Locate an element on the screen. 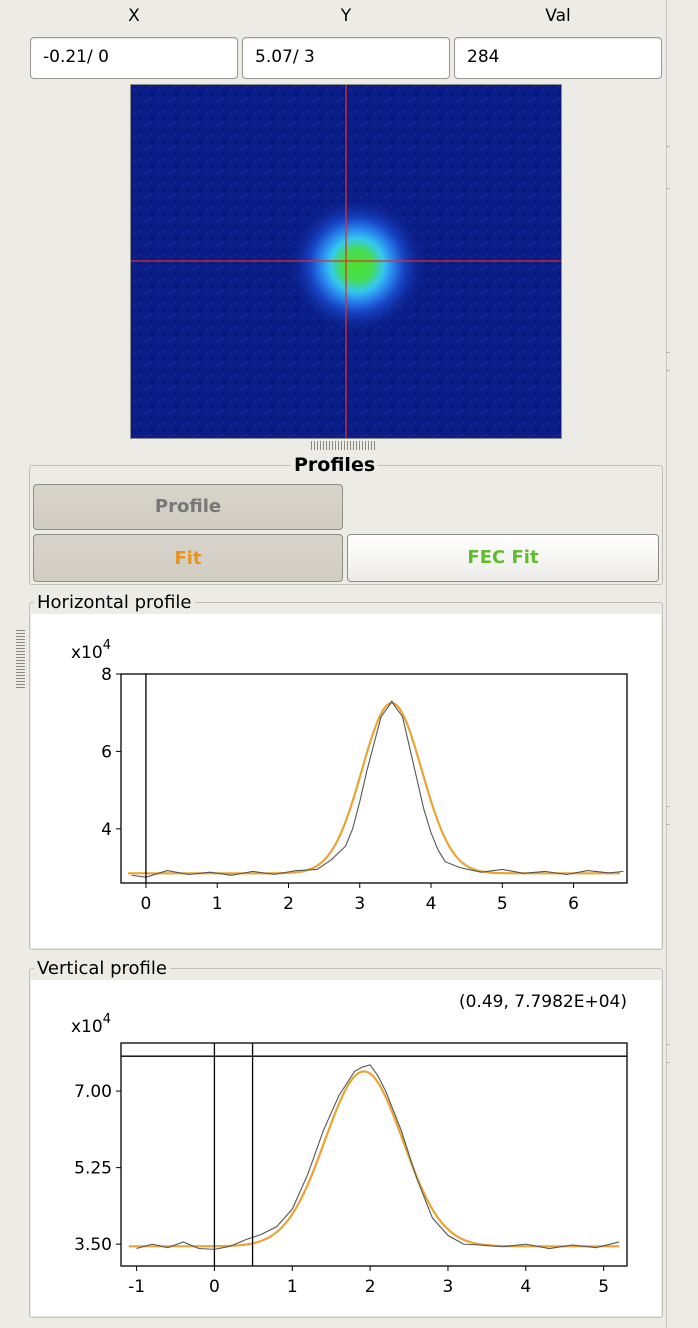  y-tick-label: 4 is located at coordinates (106, 830).